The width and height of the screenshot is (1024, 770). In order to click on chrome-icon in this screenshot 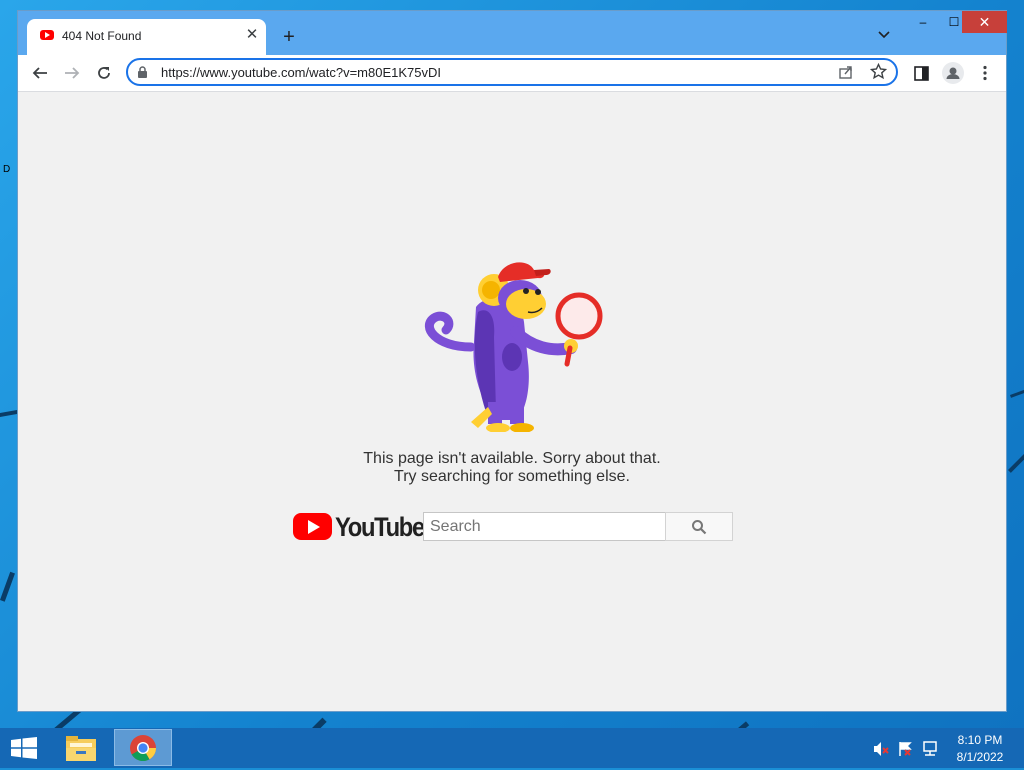, I will do `click(143, 747)`.